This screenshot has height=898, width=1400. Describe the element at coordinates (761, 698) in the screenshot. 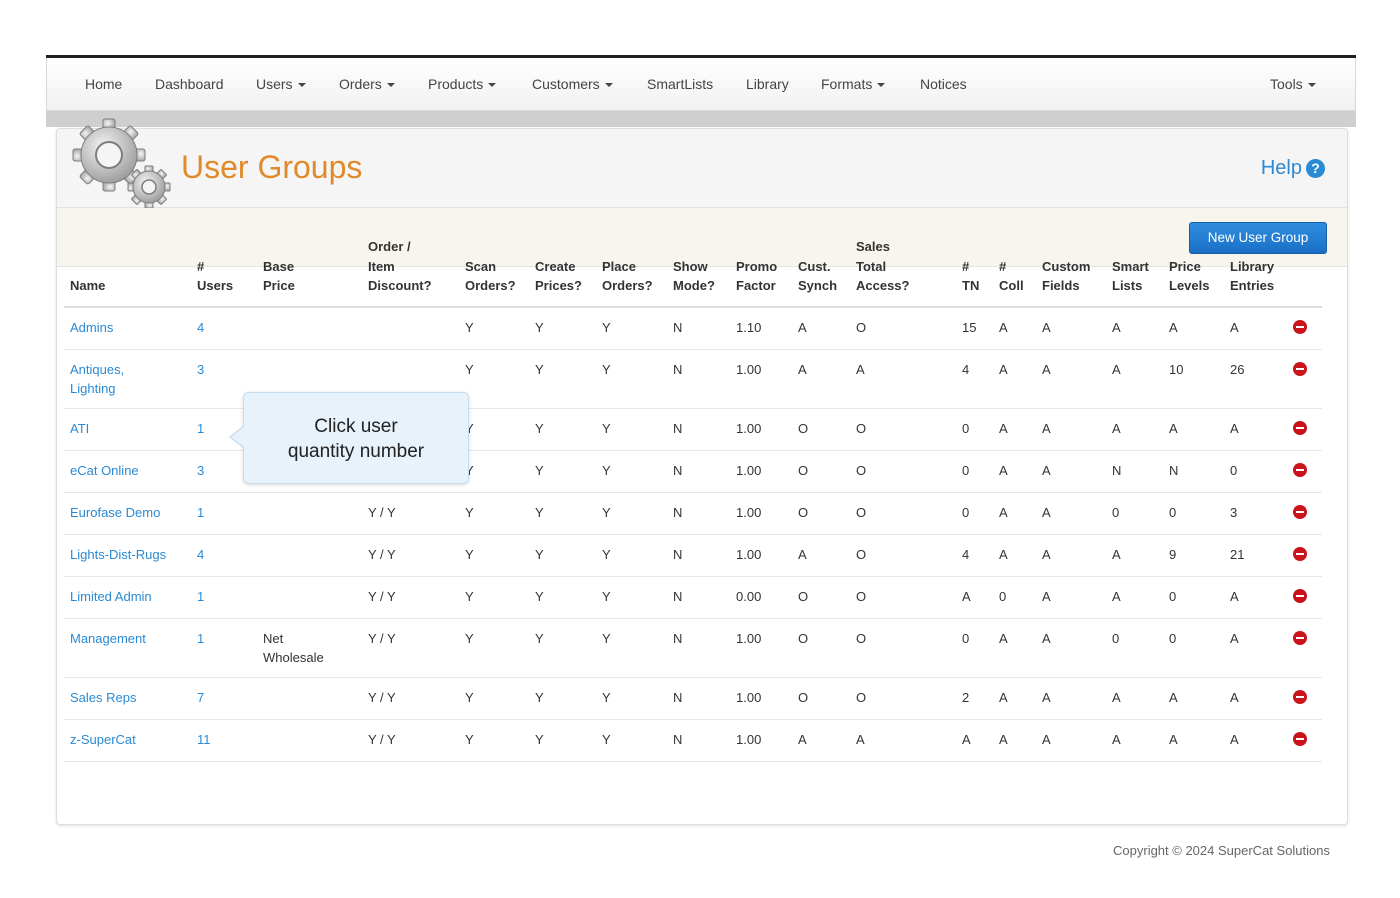

I see `cell-promo: 1.00` at that location.